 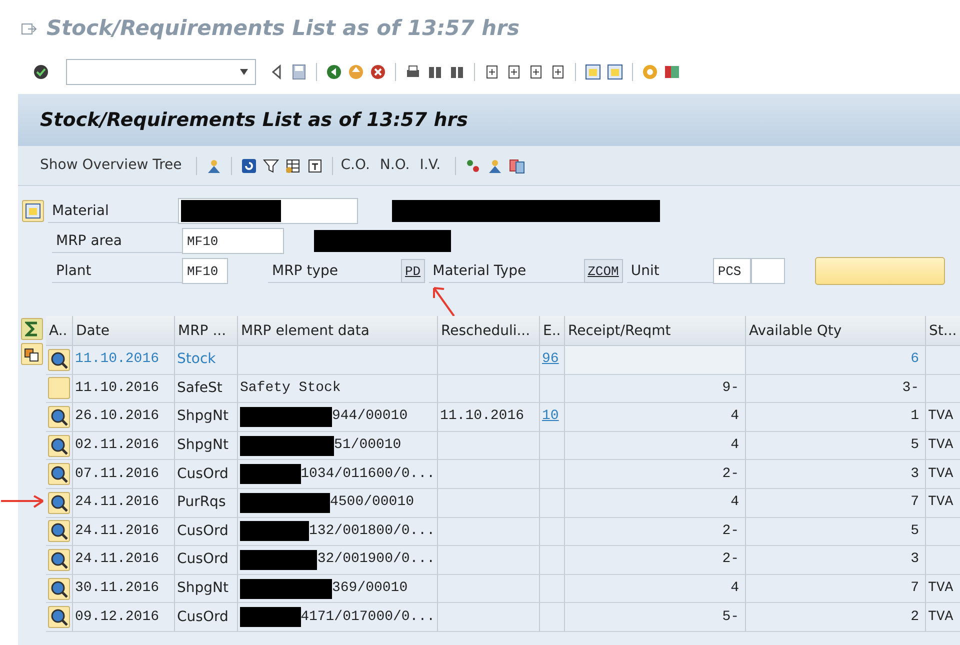 What do you see at coordinates (124, 446) in the screenshot?
I see `table-cell: 02.11.2016` at bounding box center [124, 446].